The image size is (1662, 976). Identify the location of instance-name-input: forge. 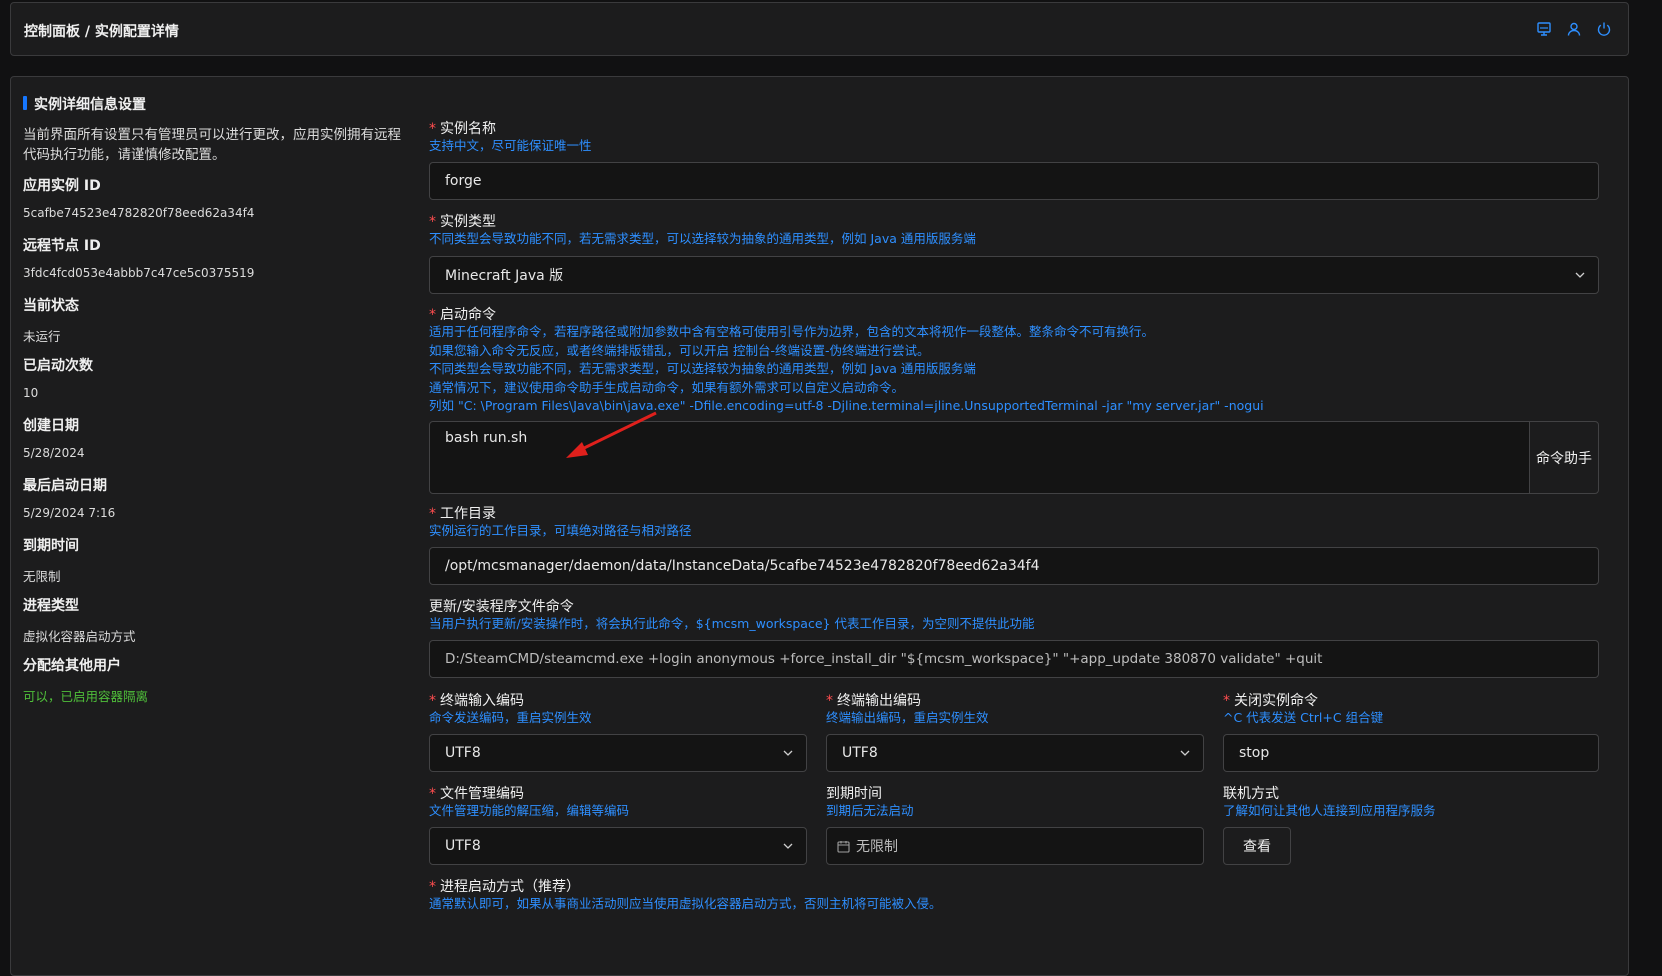
(1014, 181).